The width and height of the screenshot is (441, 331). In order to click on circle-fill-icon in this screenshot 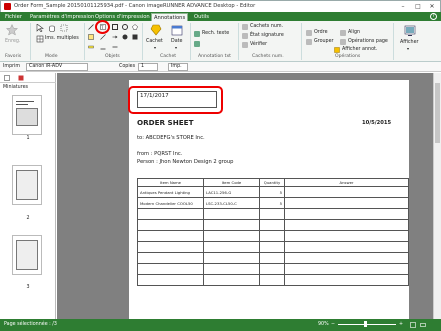, I will do `click(125, 37)`.